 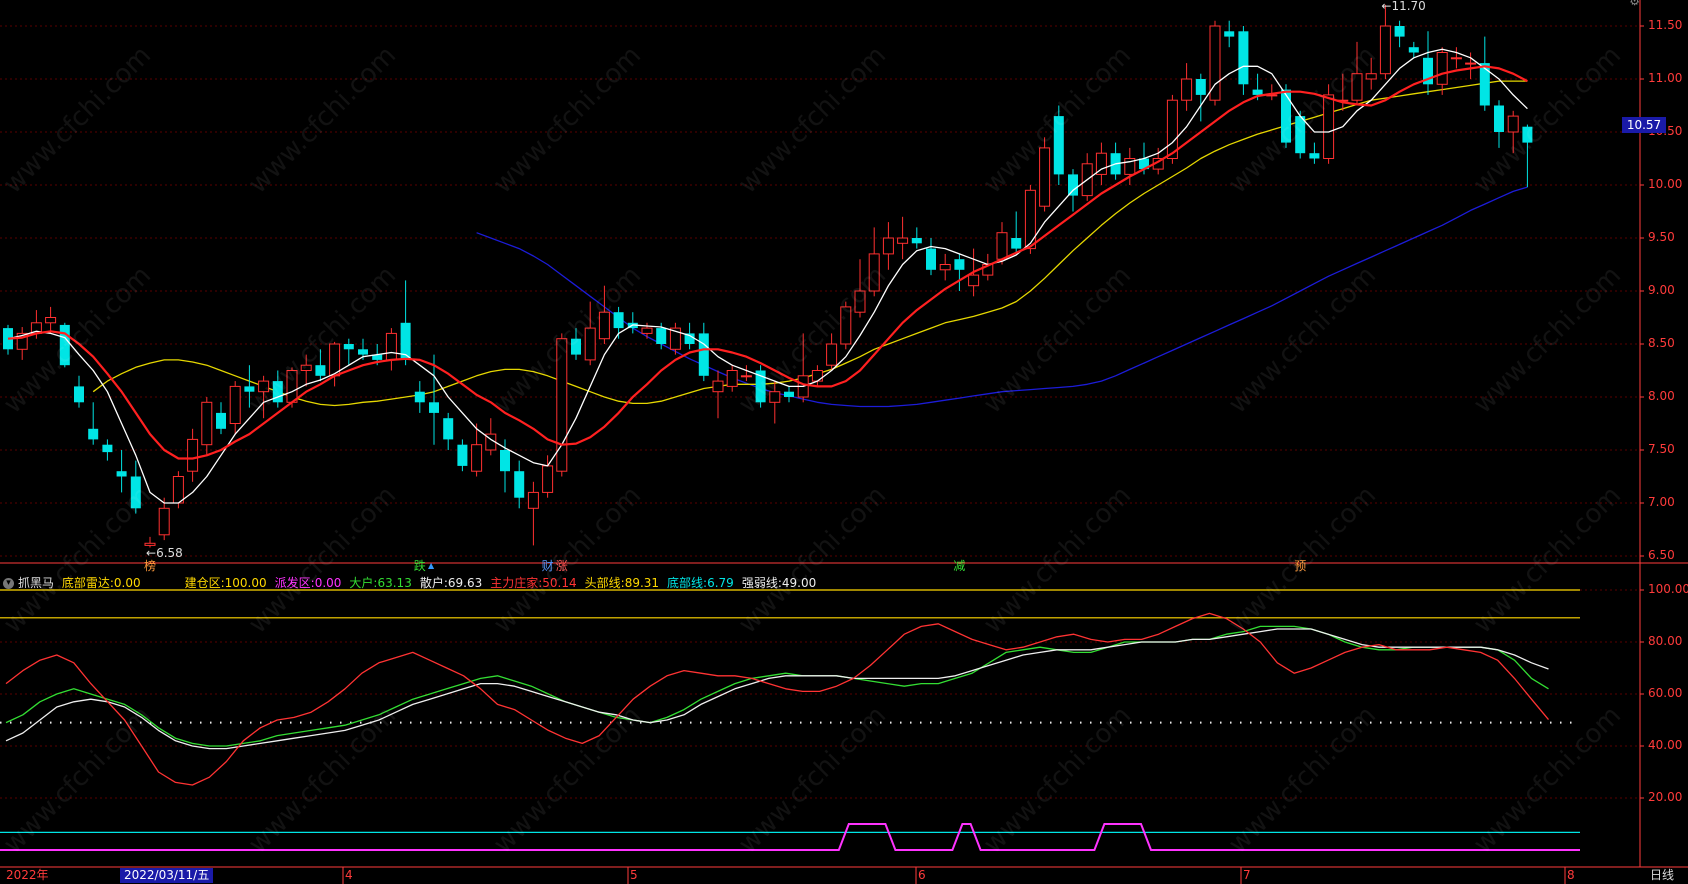 I want to click on month-tick-label: 7, so click(x=1247, y=875).